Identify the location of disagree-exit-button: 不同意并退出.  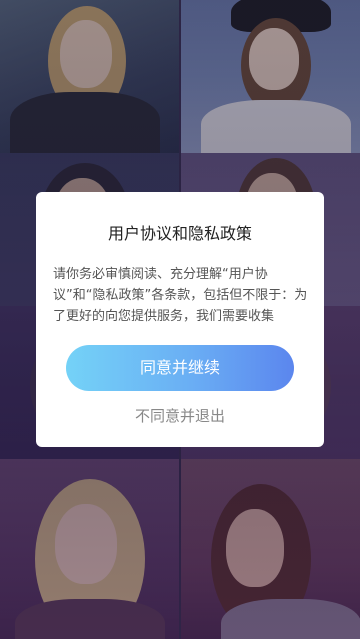
(180, 416).